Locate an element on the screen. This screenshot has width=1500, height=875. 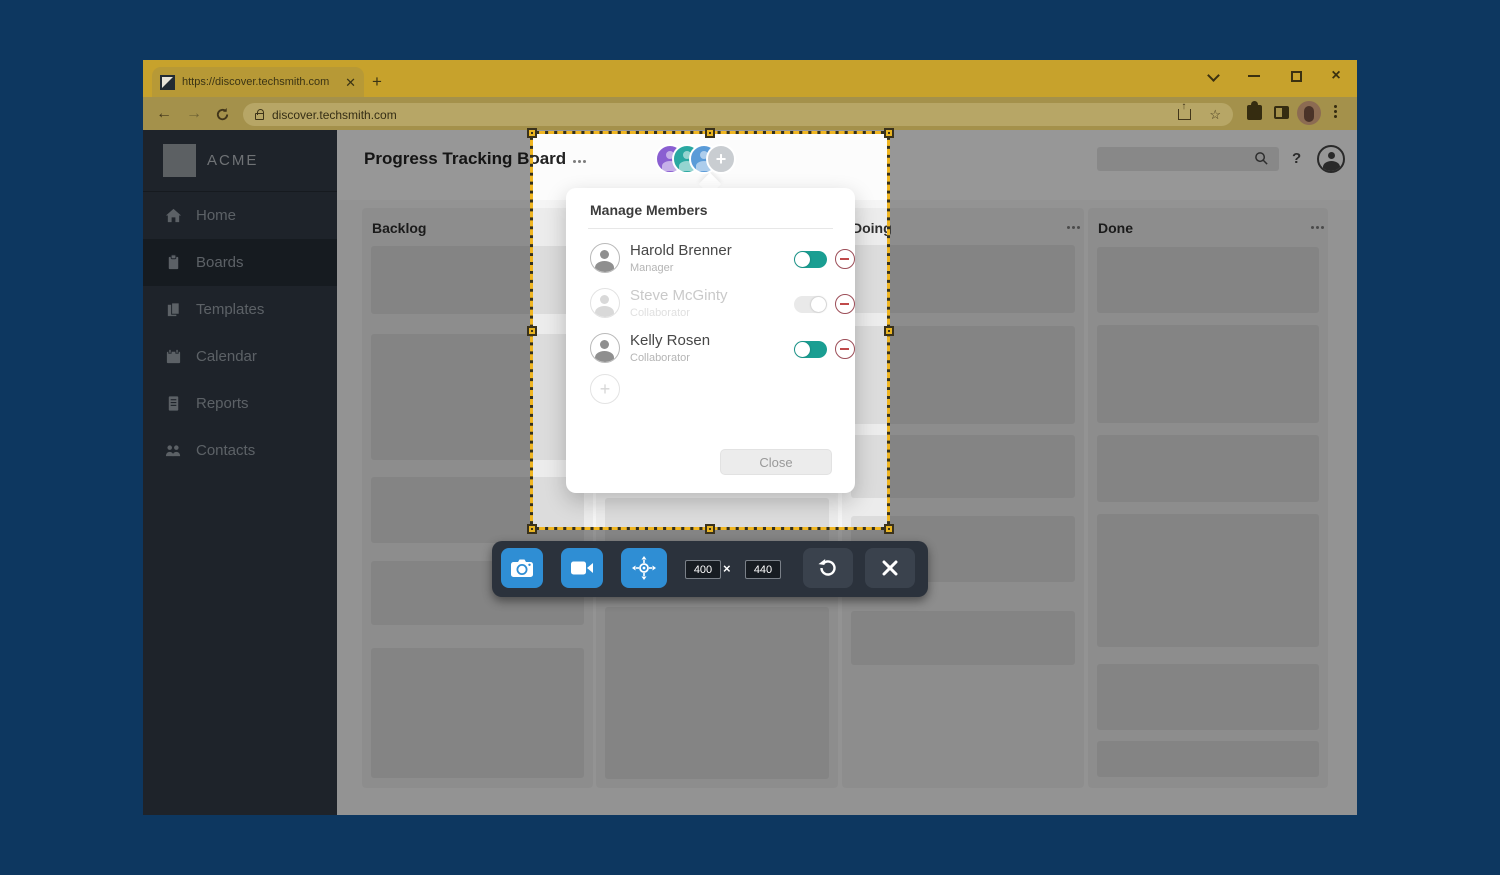
dimensions-times-label: × is located at coordinates (727, 568).